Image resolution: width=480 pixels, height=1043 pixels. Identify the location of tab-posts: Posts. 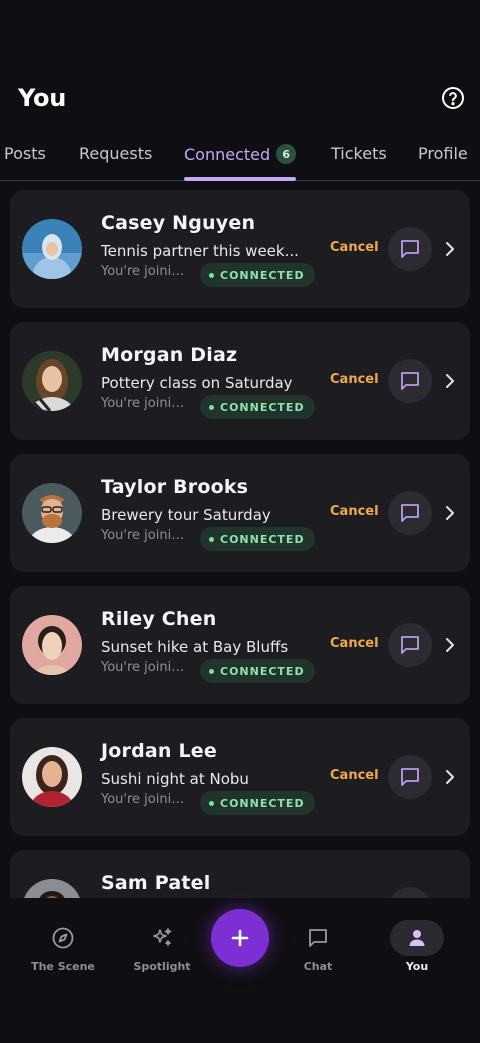
(25, 153).